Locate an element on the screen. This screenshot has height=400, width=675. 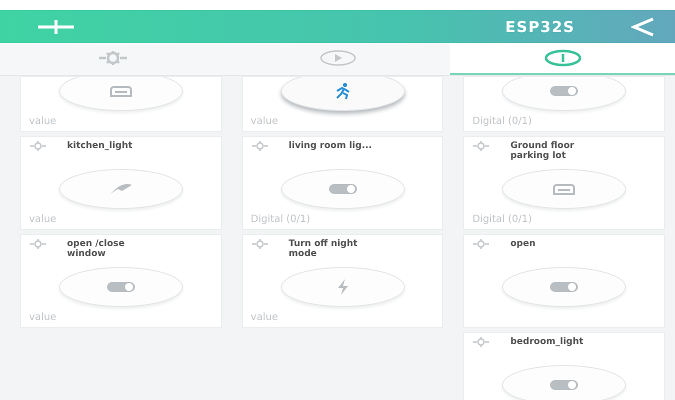
widget-title: open is located at coordinates (523, 244).